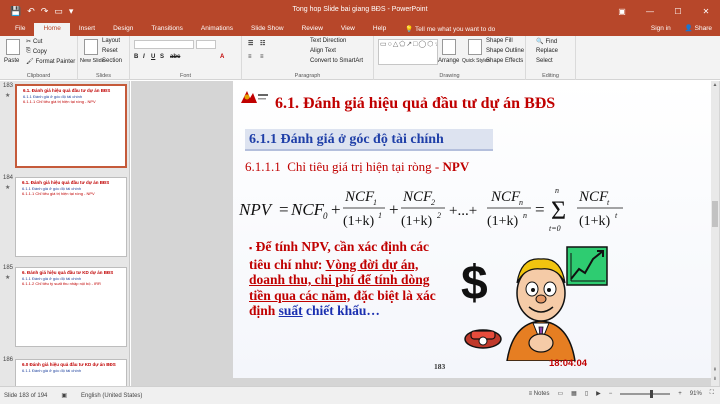  What do you see at coordinates (50, 62) in the screenshot?
I see `format-painter-button: 🖌 Format Painter` at bounding box center [50, 62].